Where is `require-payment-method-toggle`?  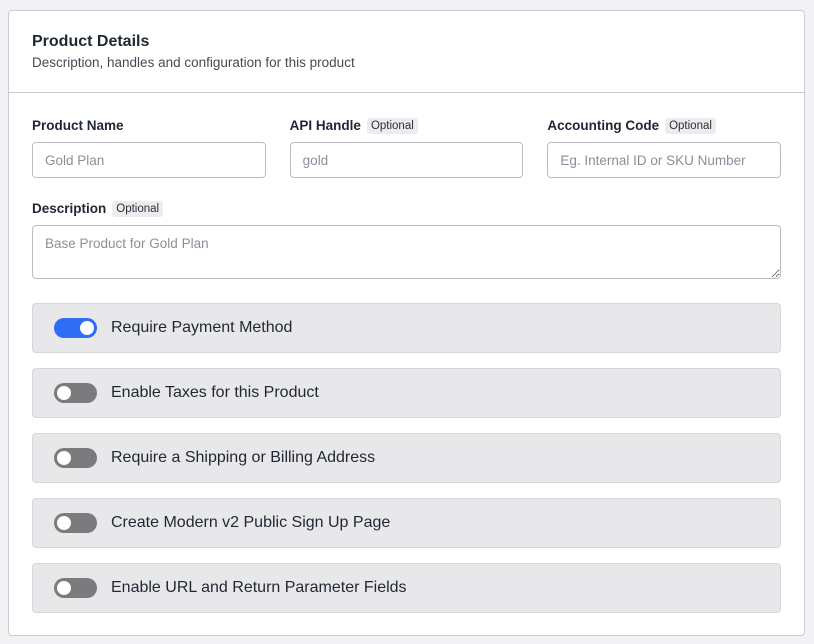
require-payment-method-toggle is located at coordinates (75, 328).